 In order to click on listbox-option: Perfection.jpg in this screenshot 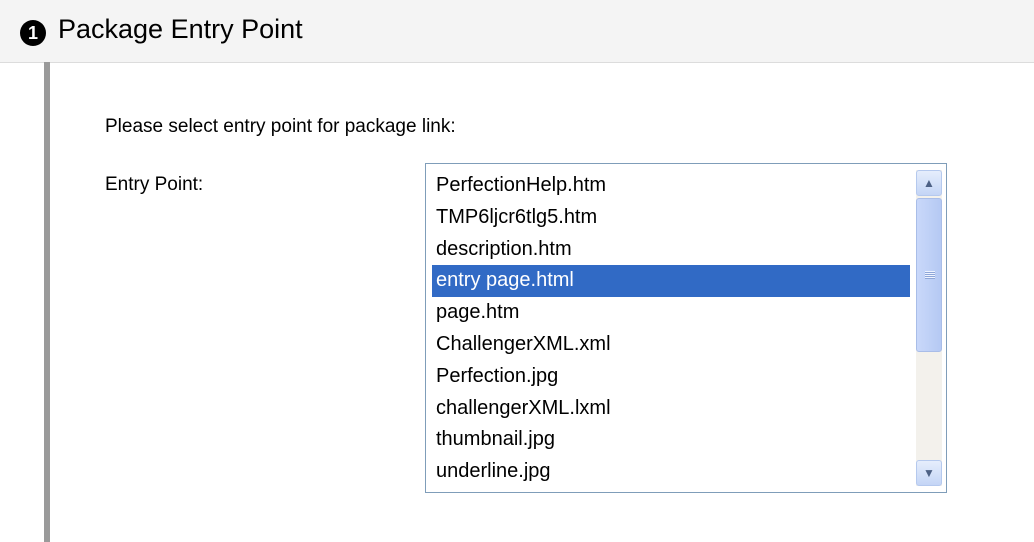, I will do `click(671, 377)`.